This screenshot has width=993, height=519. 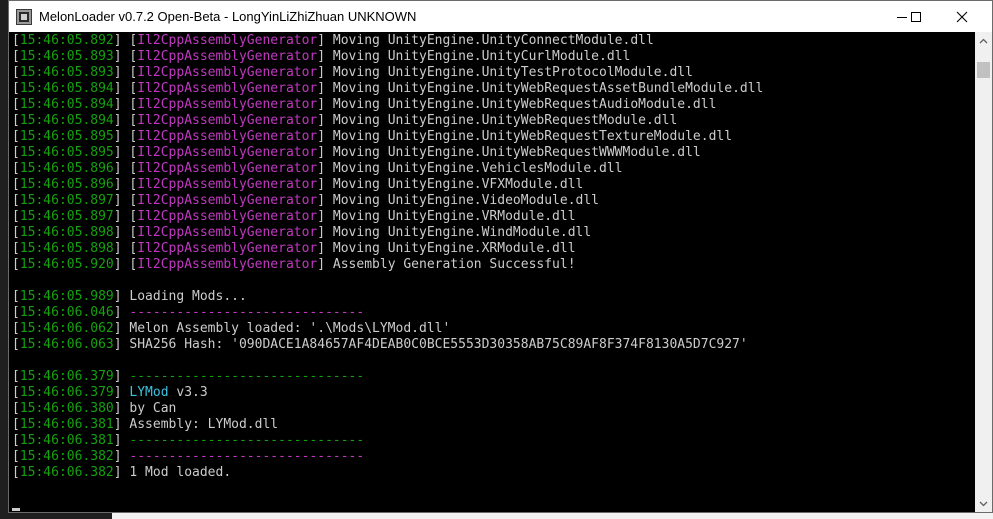 What do you see at coordinates (66, 344) in the screenshot?
I see `console-segment: 15:46:06.063` at bounding box center [66, 344].